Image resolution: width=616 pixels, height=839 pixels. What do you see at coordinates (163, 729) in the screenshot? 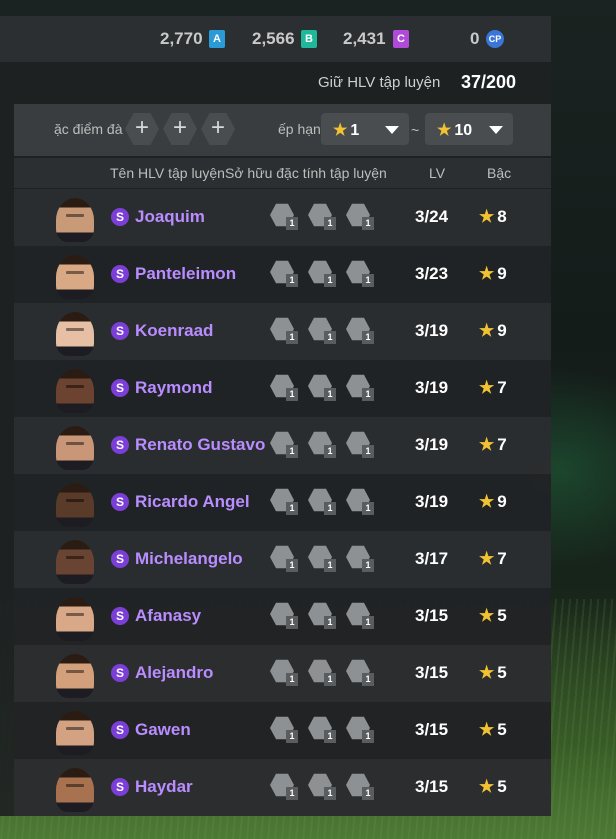
I see `coach-name: Gawen` at bounding box center [163, 729].